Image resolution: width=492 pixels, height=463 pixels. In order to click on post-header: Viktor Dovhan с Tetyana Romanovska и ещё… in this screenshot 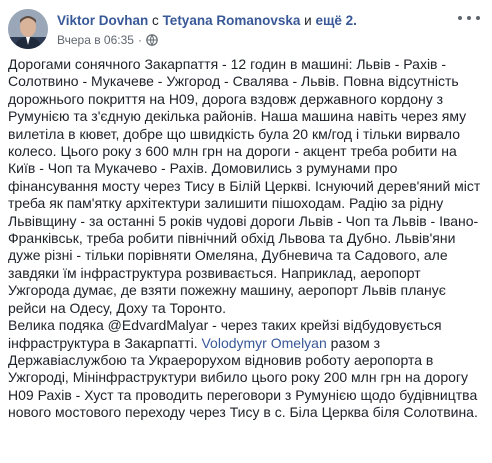, I will do `click(246, 29)`.